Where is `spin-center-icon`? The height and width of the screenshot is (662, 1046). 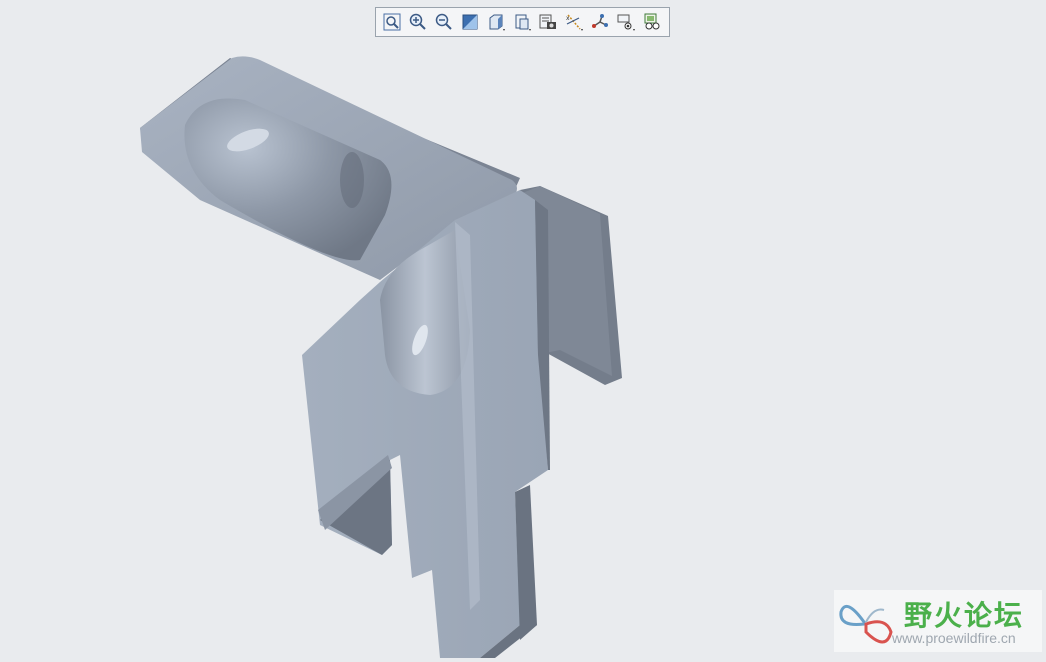 spin-center-icon is located at coordinates (626, 22).